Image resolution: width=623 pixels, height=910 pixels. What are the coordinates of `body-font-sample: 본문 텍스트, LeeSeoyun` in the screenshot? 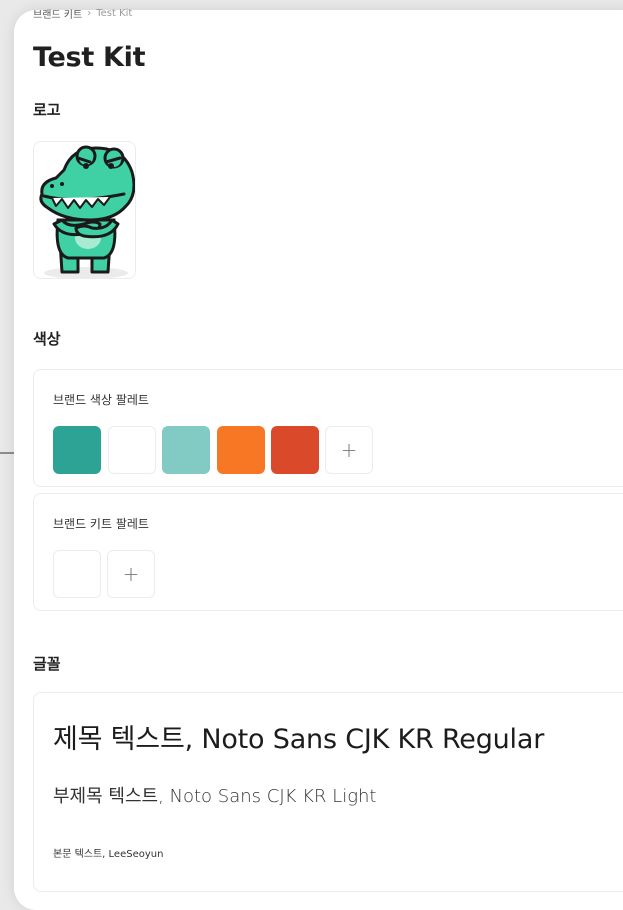 It's located at (108, 854).